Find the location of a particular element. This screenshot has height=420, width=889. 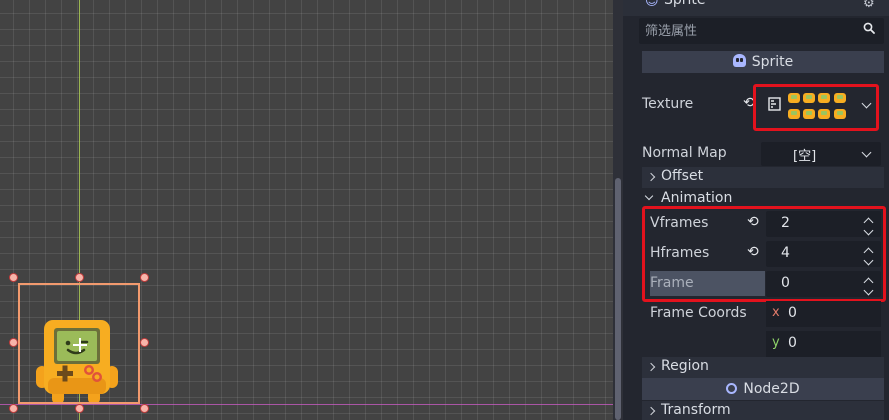

animation-label: Animation is located at coordinates (697, 198).